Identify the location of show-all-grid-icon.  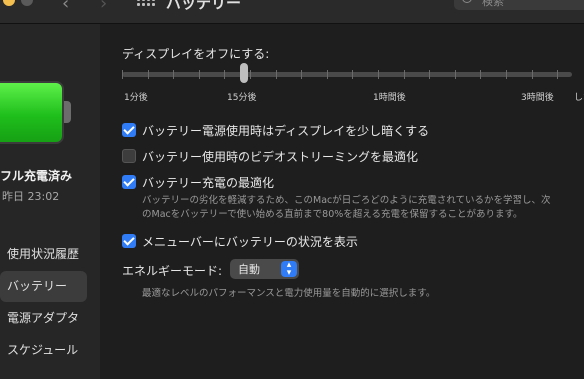
(146, 3).